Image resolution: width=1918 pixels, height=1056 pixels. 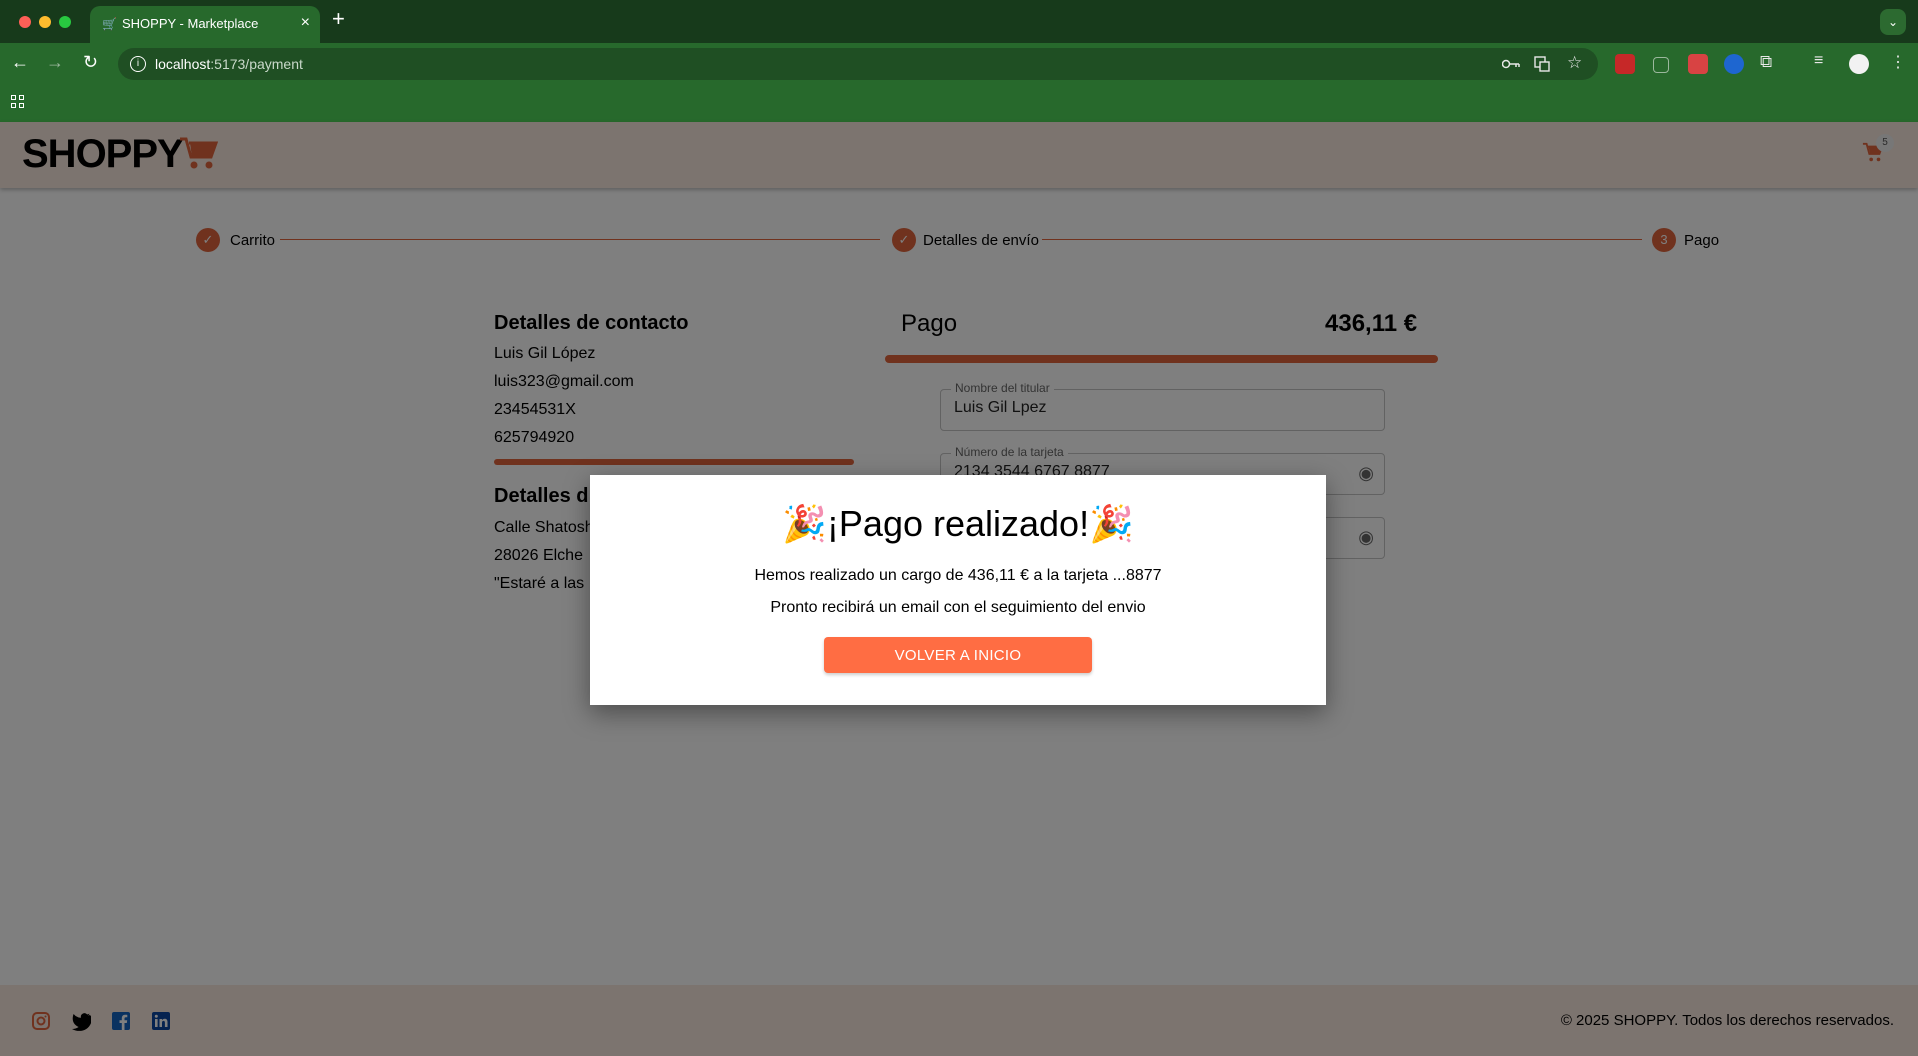 I want to click on site-info-icon: i, so click(x=138, y=64).